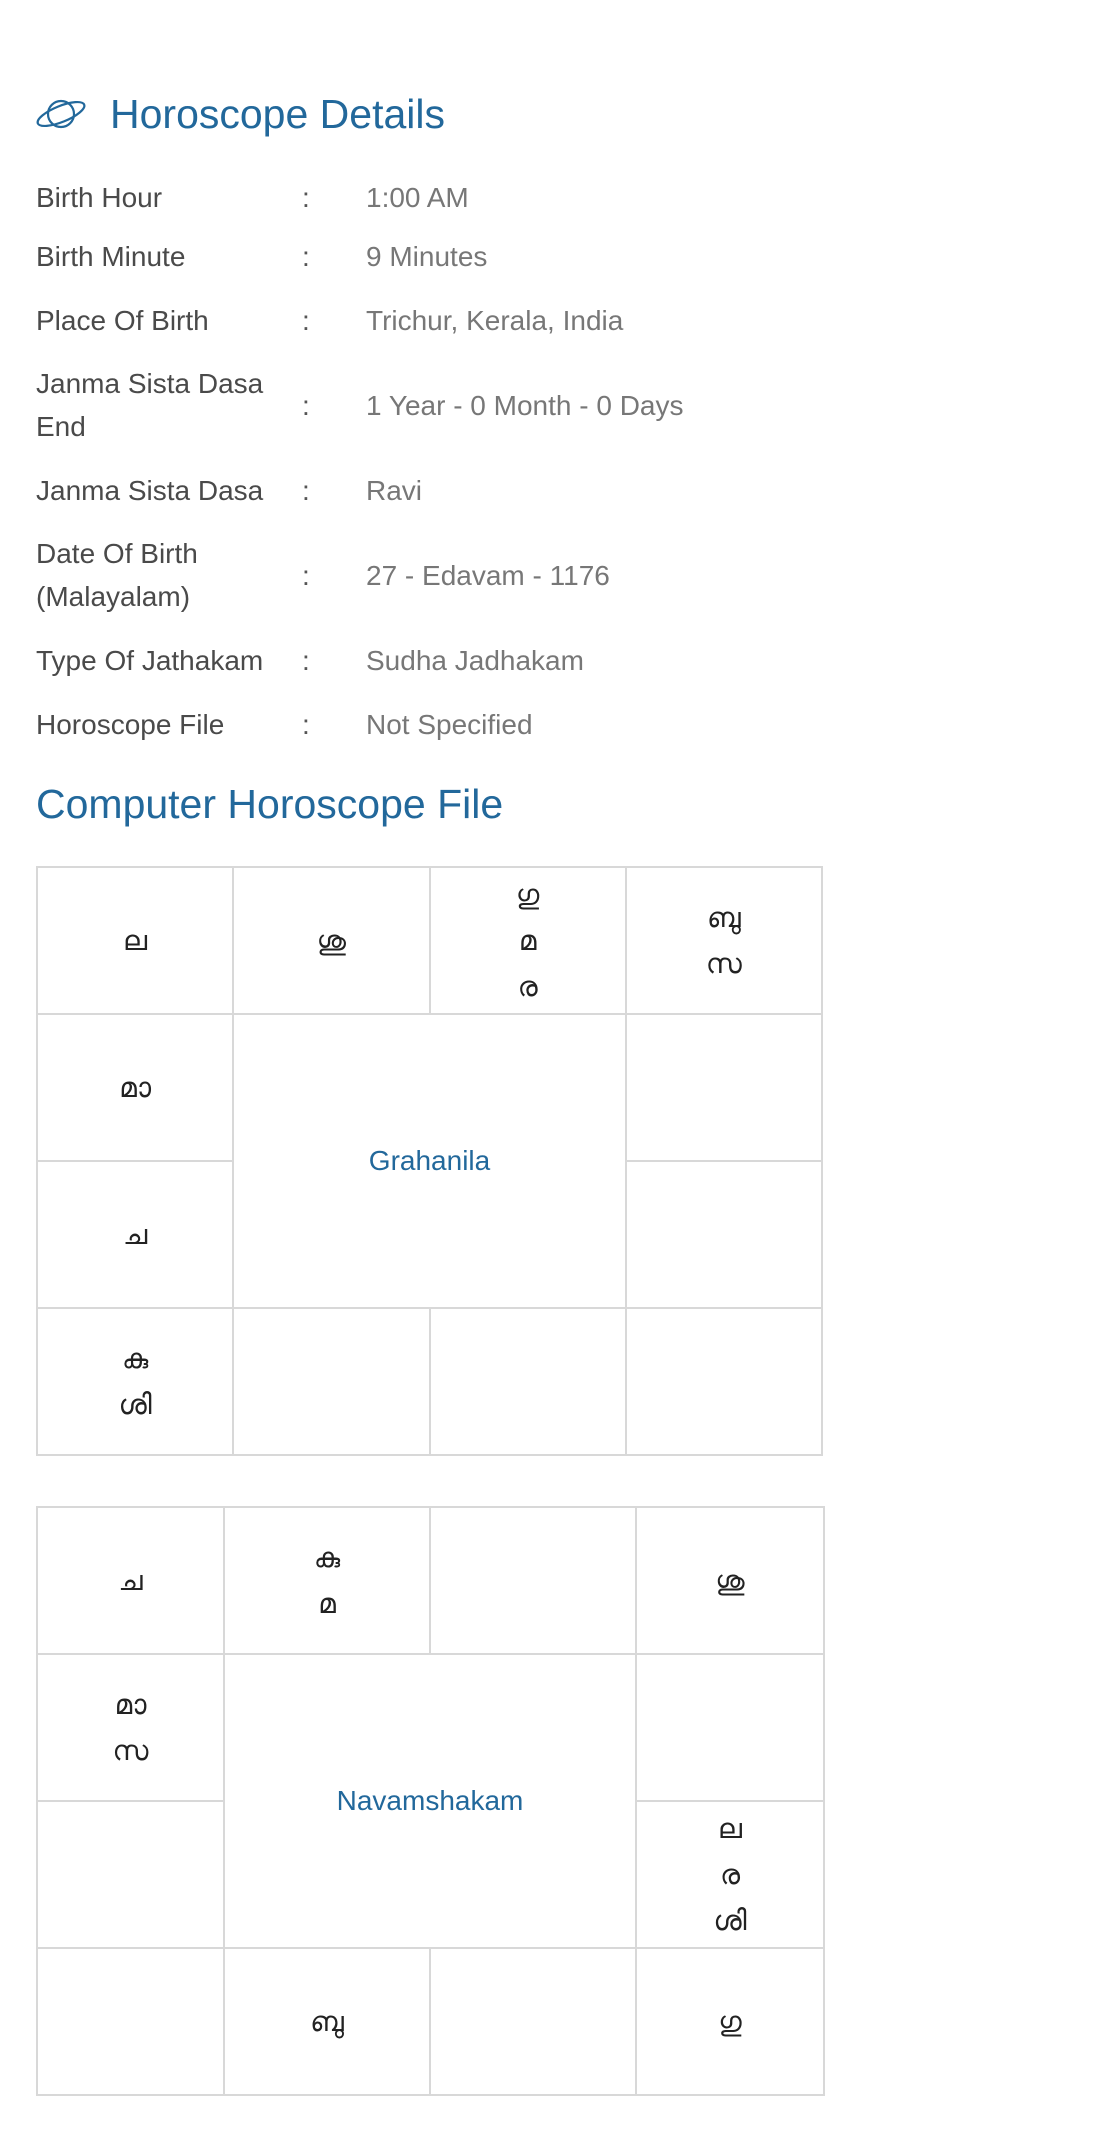  I want to click on detail-label: Type Of Jathakam, so click(150, 660).